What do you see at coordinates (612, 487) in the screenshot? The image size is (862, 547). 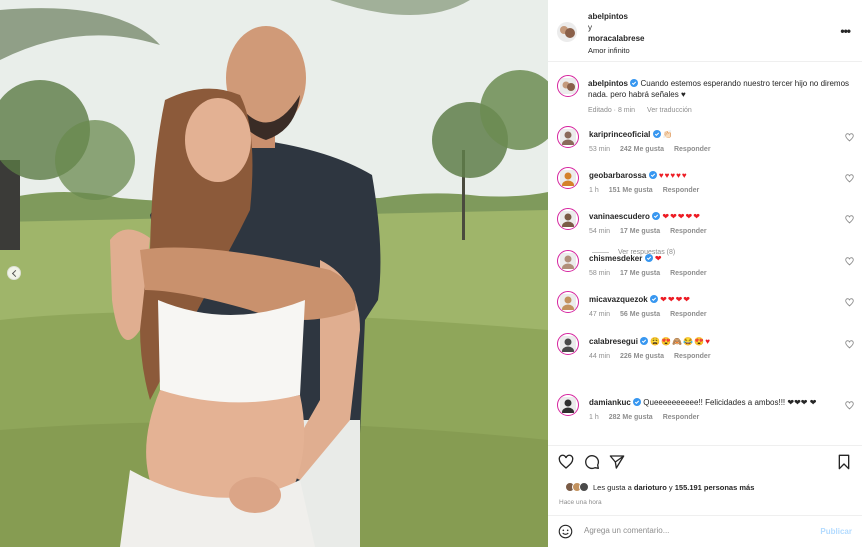 I see `likes-prefix: Les gusta a` at bounding box center [612, 487].